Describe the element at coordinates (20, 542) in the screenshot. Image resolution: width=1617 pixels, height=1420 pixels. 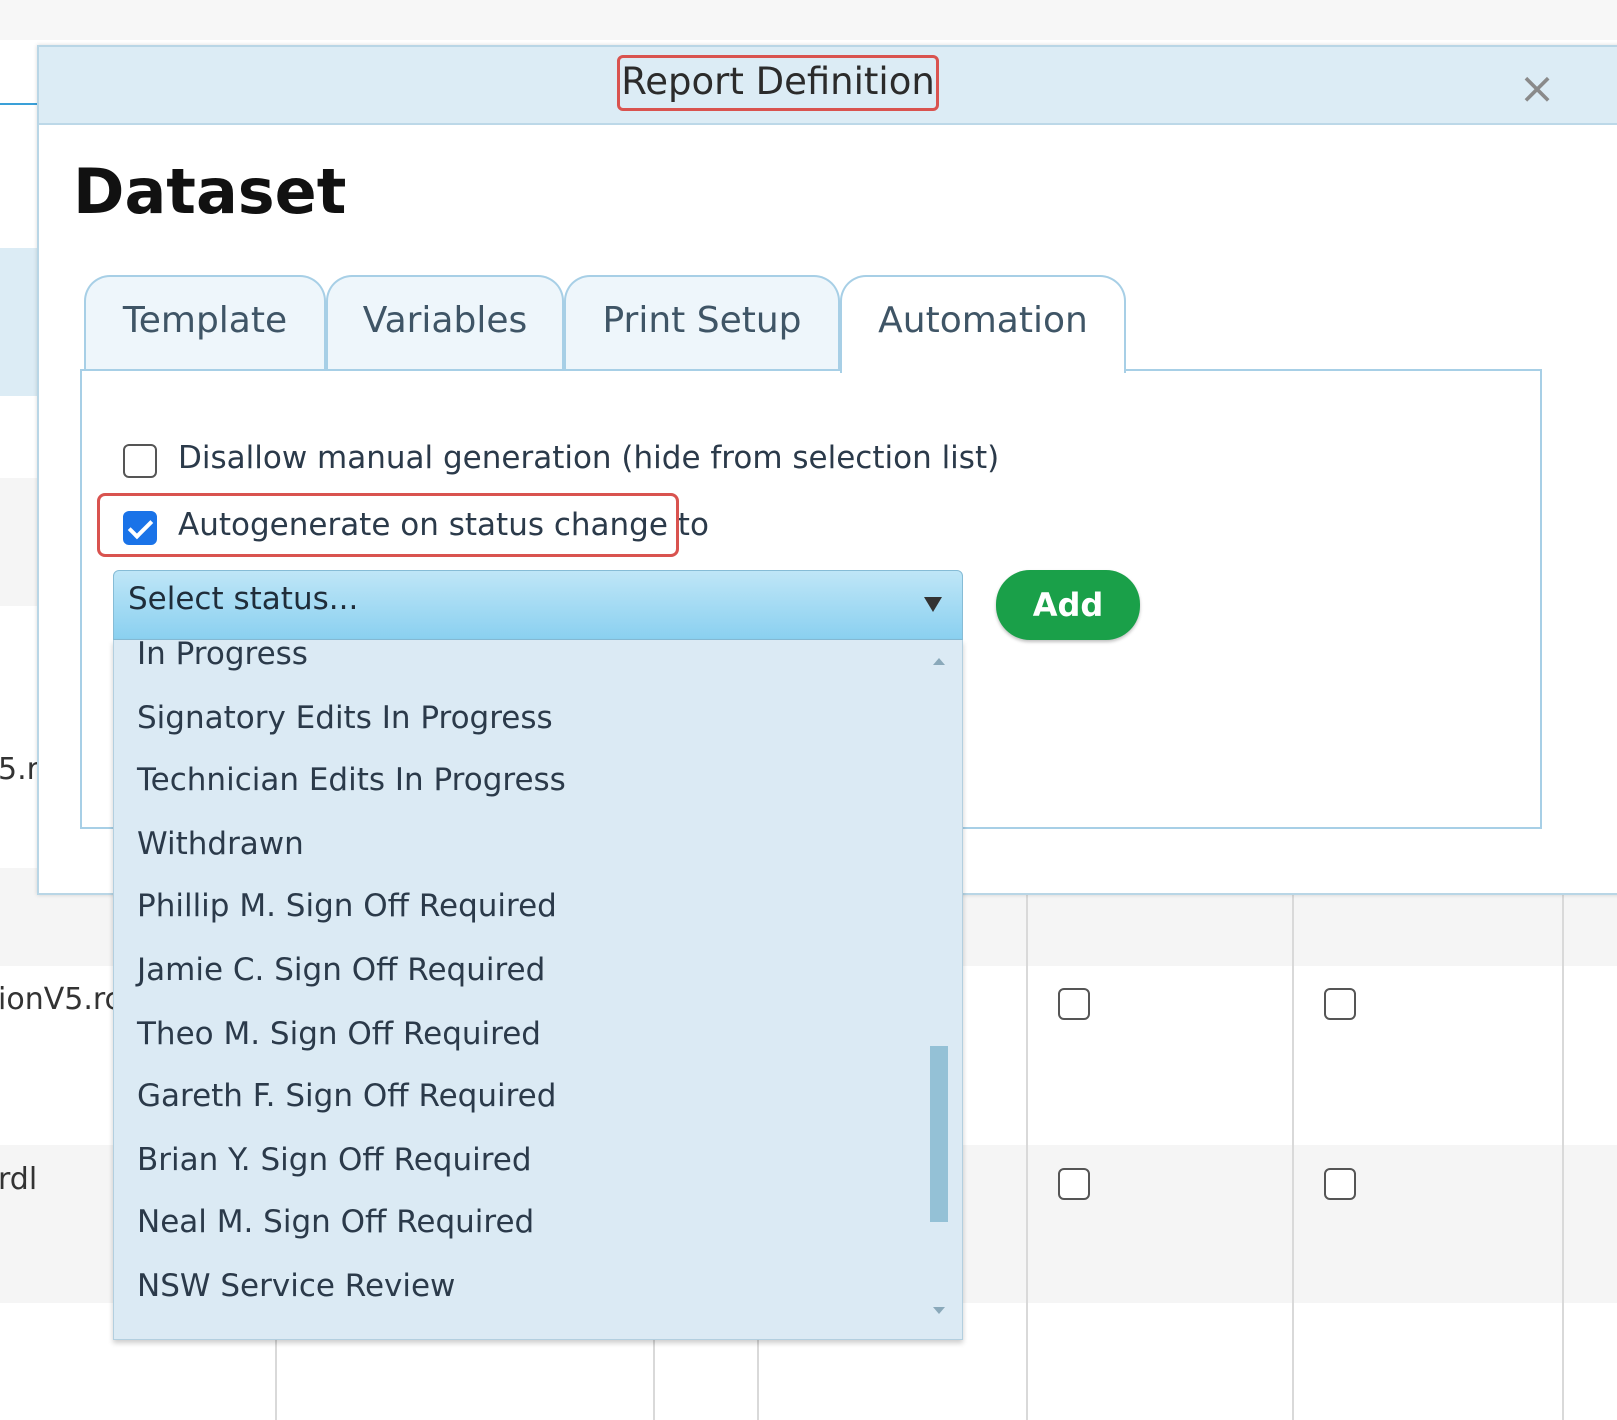
I see `background-striped-row` at that location.